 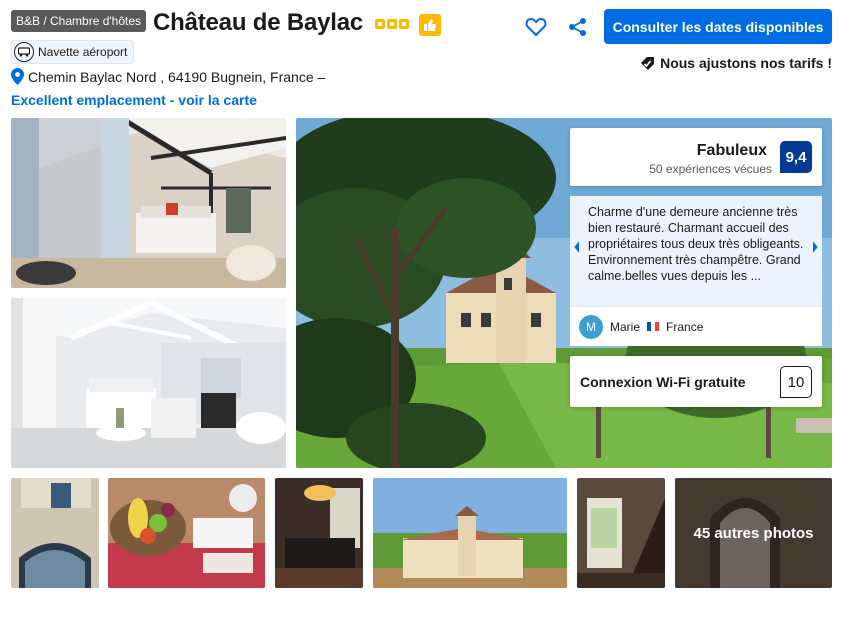 What do you see at coordinates (648, 63) in the screenshot?
I see `price-tag-check-icon` at bounding box center [648, 63].